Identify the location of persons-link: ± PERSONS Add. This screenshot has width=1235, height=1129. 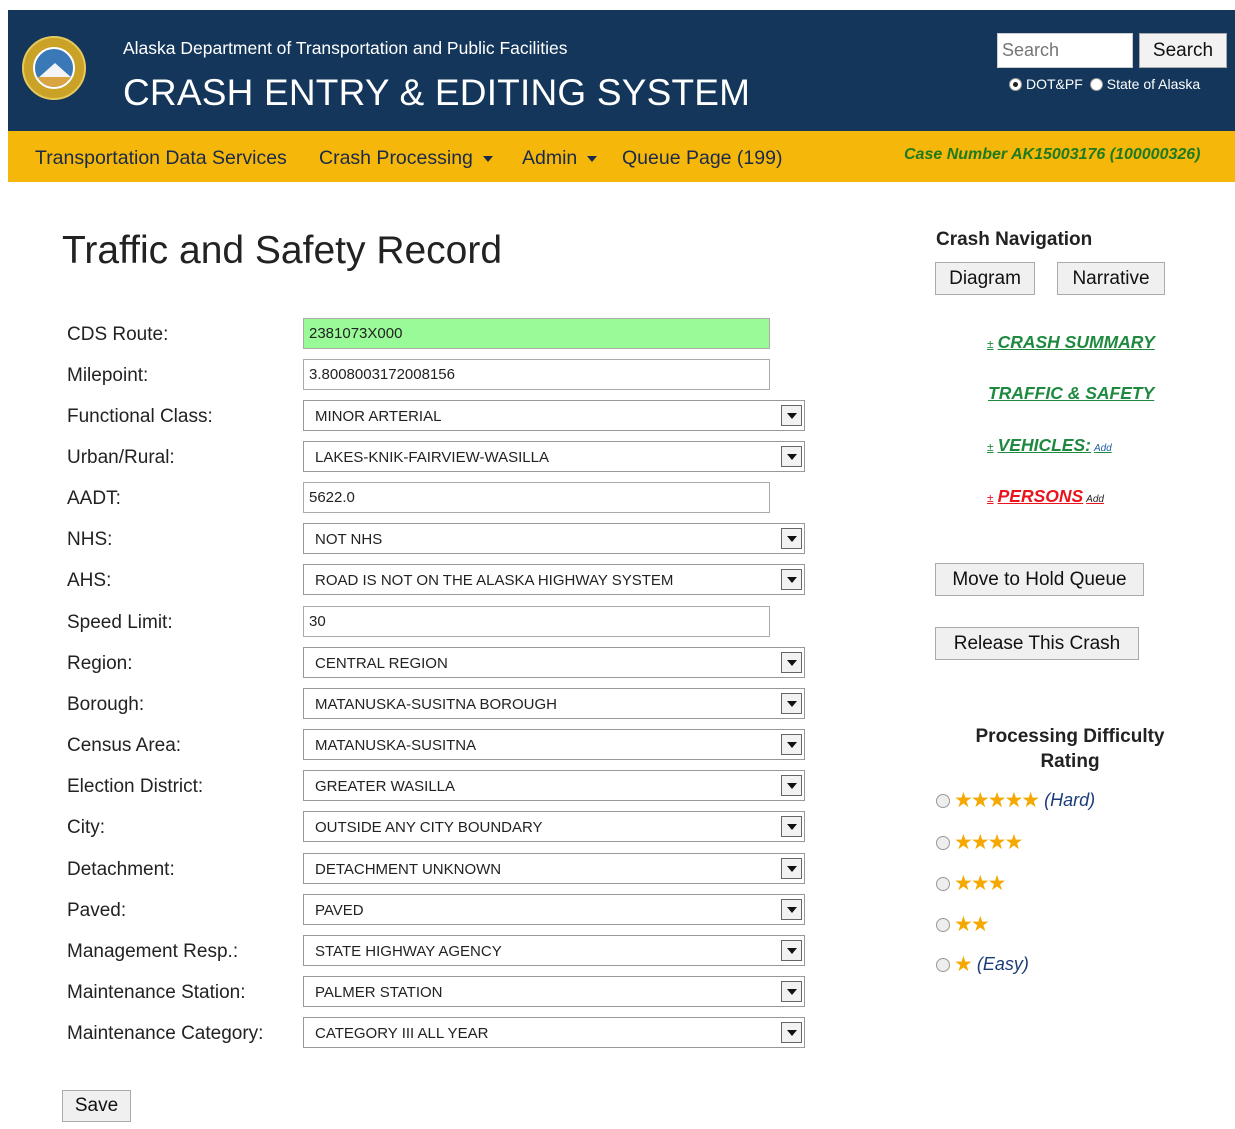
(1045, 496).